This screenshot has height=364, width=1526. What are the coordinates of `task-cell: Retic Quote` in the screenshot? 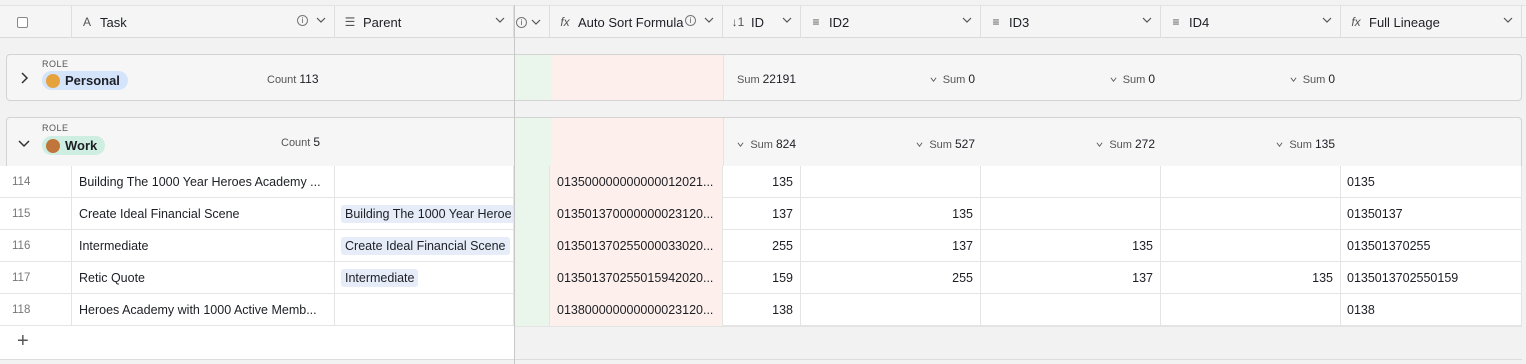 It's located at (203, 278).